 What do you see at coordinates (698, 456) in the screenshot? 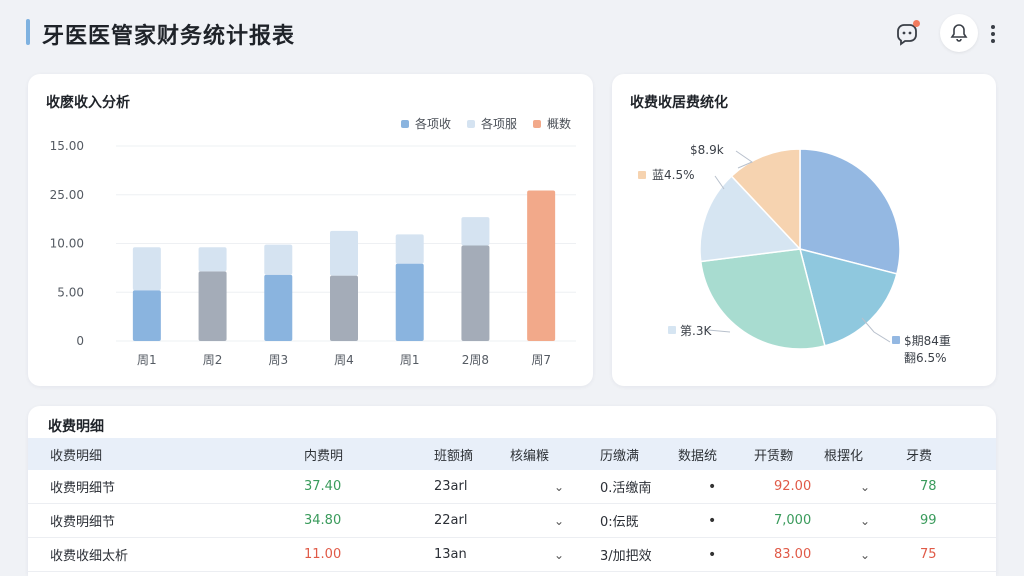
I see `column-header: 数据统` at bounding box center [698, 456].